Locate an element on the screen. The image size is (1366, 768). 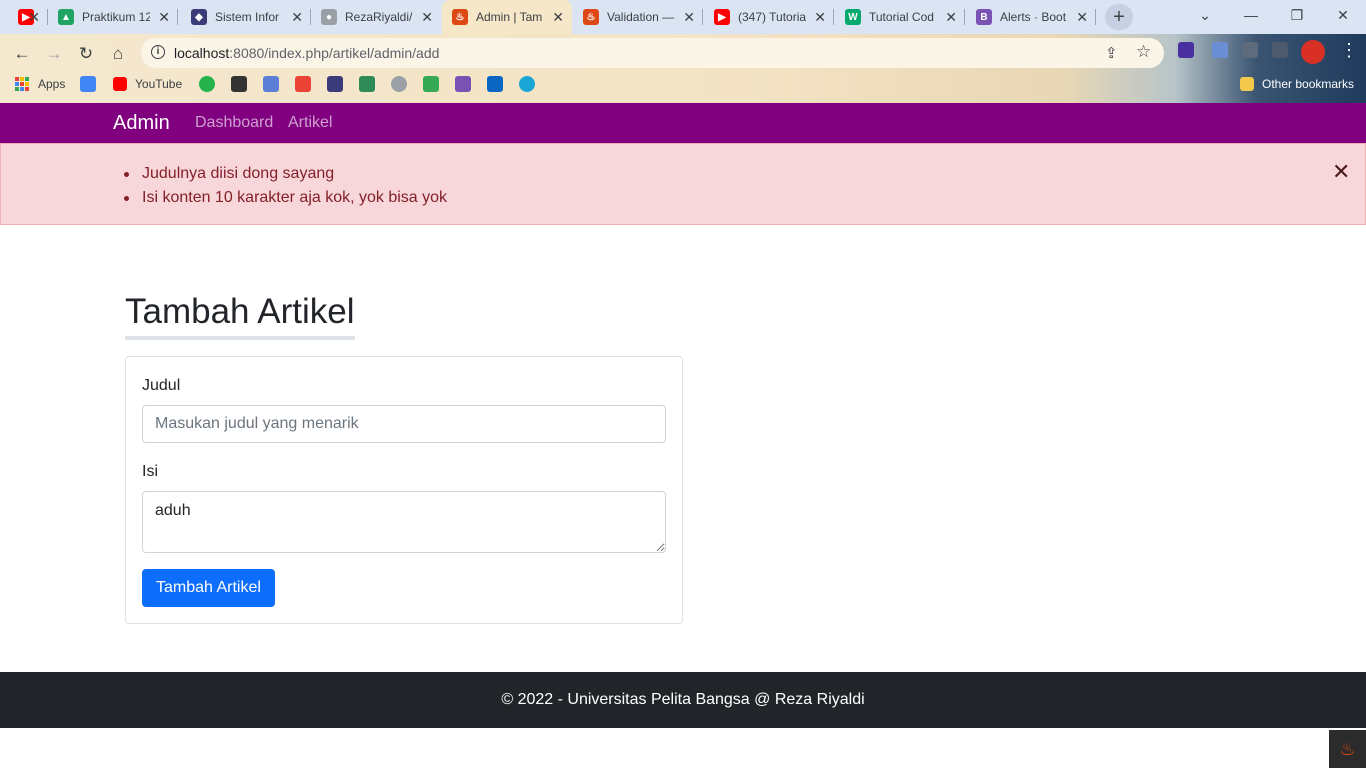
apps-grid-icon is located at coordinates (22, 84).